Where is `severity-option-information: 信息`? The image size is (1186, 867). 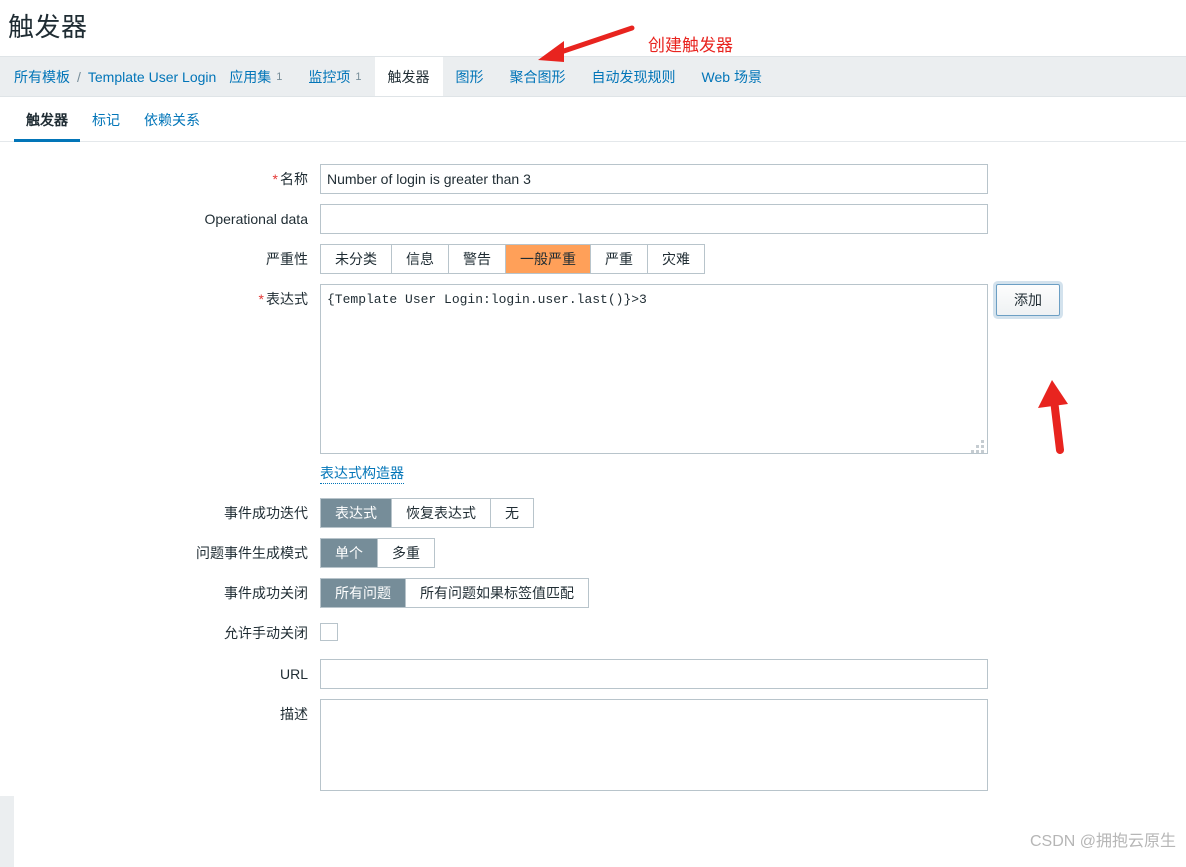
severity-option-information: 信息 is located at coordinates (420, 259).